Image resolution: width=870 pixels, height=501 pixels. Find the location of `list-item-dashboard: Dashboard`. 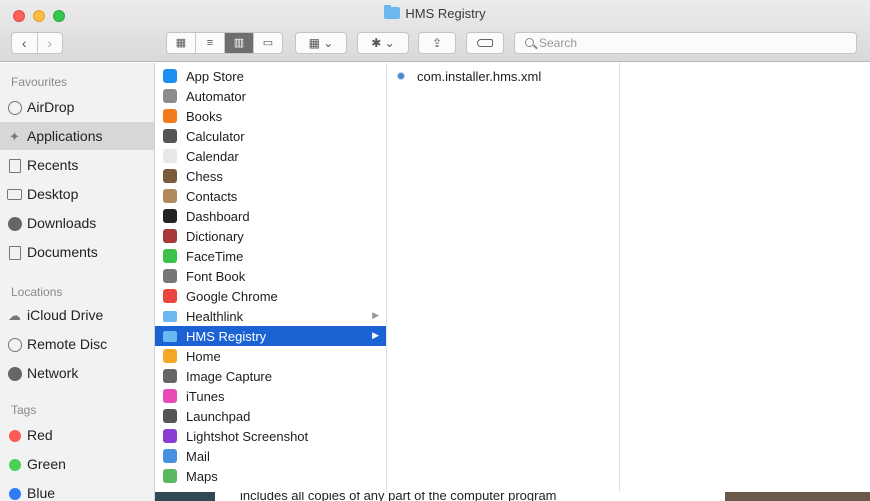

list-item-dashboard: Dashboard is located at coordinates (270, 216).